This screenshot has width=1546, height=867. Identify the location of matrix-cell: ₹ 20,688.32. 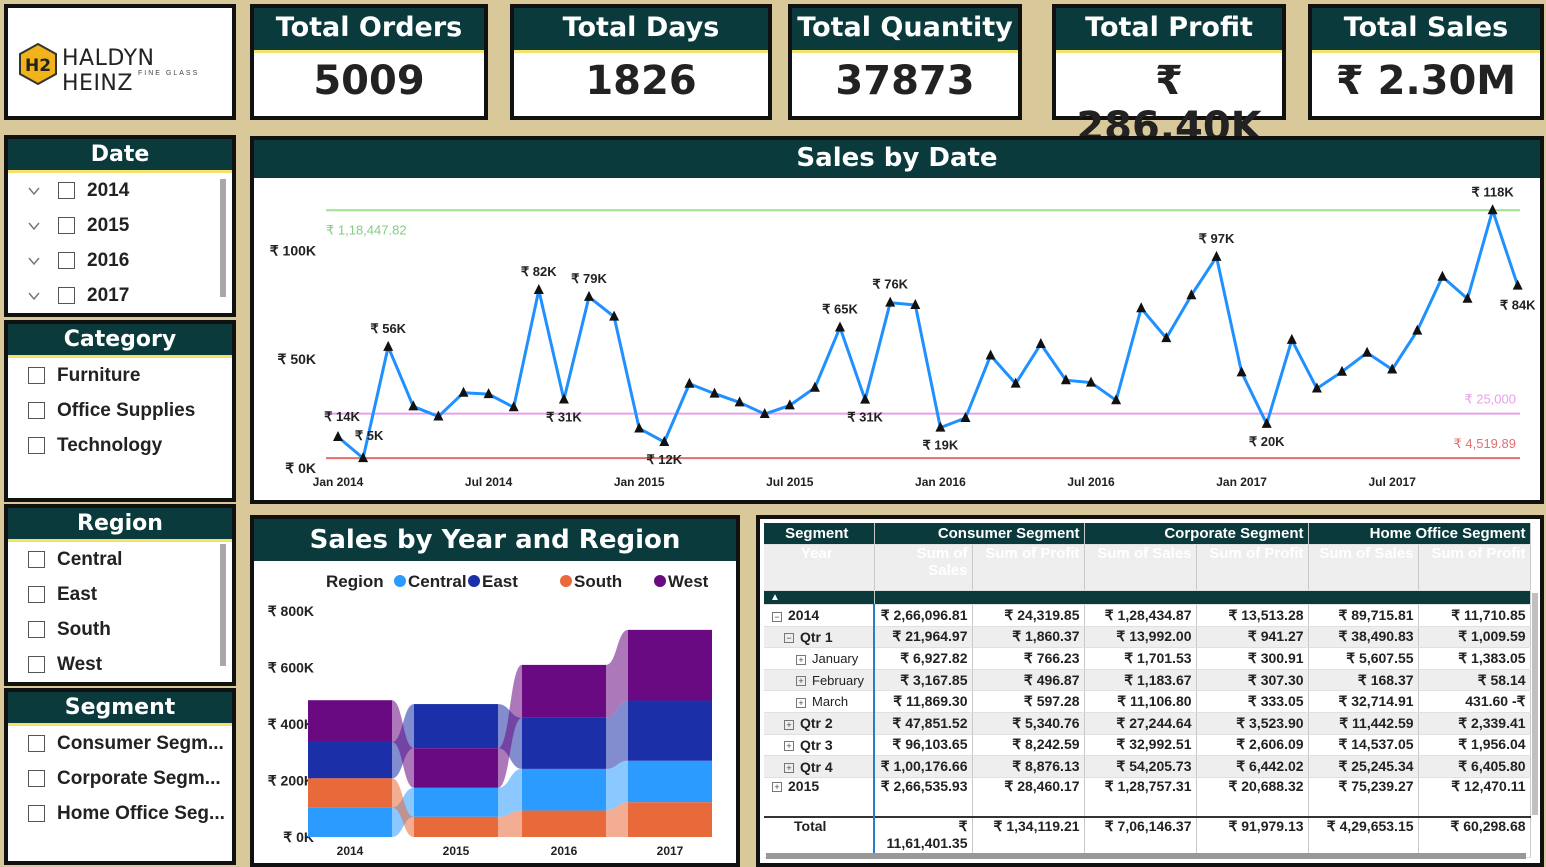
(1252, 797).